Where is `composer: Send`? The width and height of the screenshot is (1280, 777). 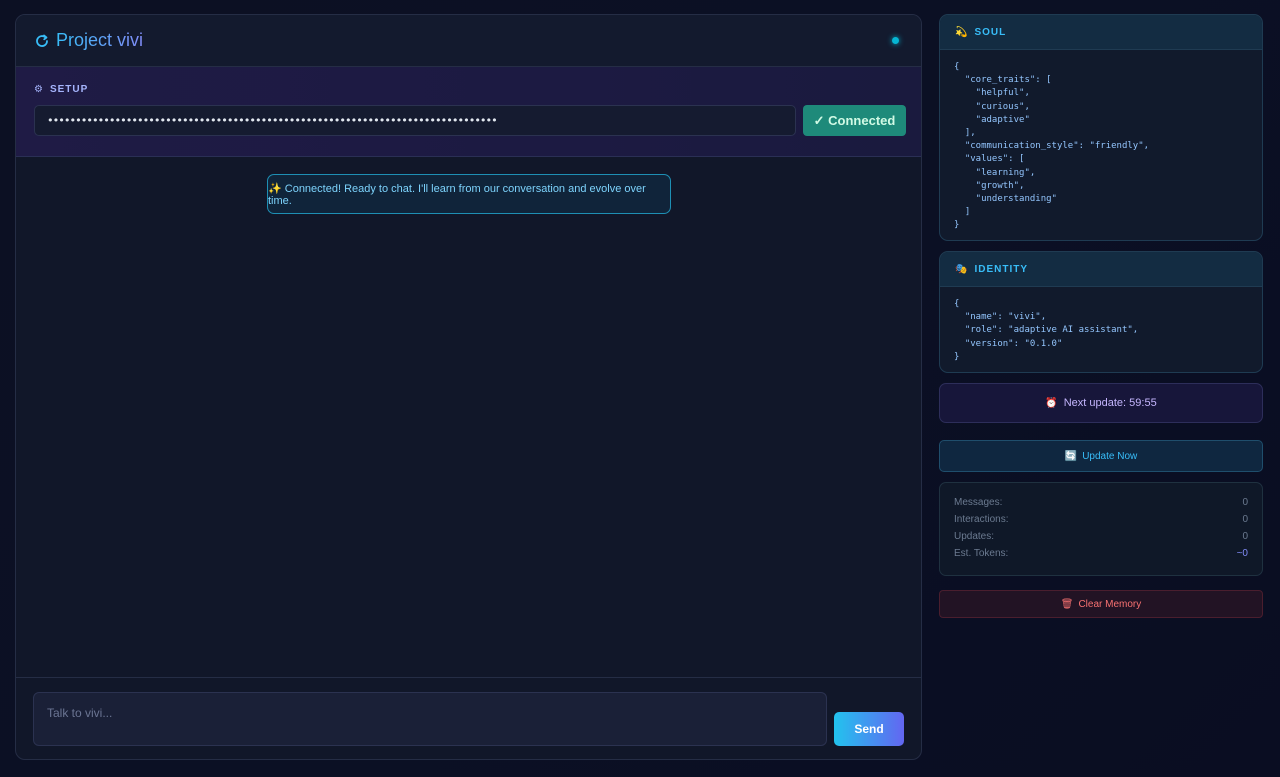 composer: Send is located at coordinates (468, 718).